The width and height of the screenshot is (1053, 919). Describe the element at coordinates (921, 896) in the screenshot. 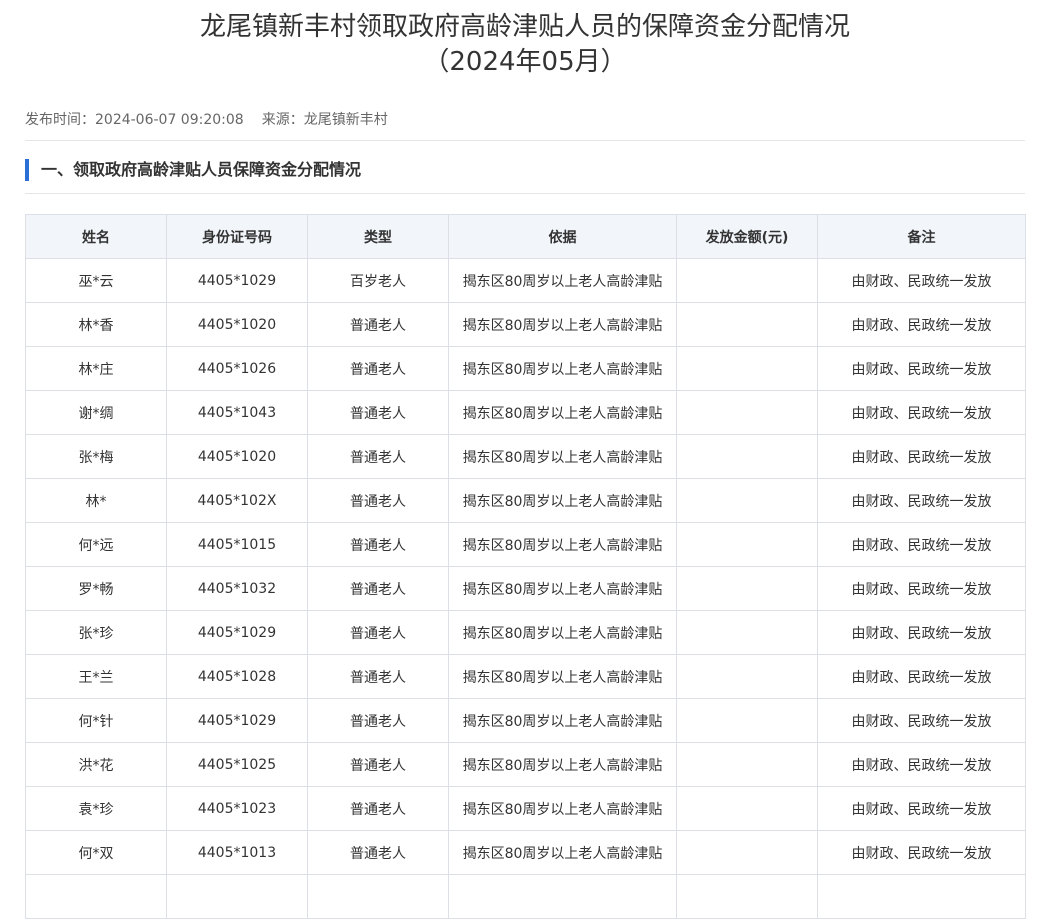

I see `cell-remark` at that location.